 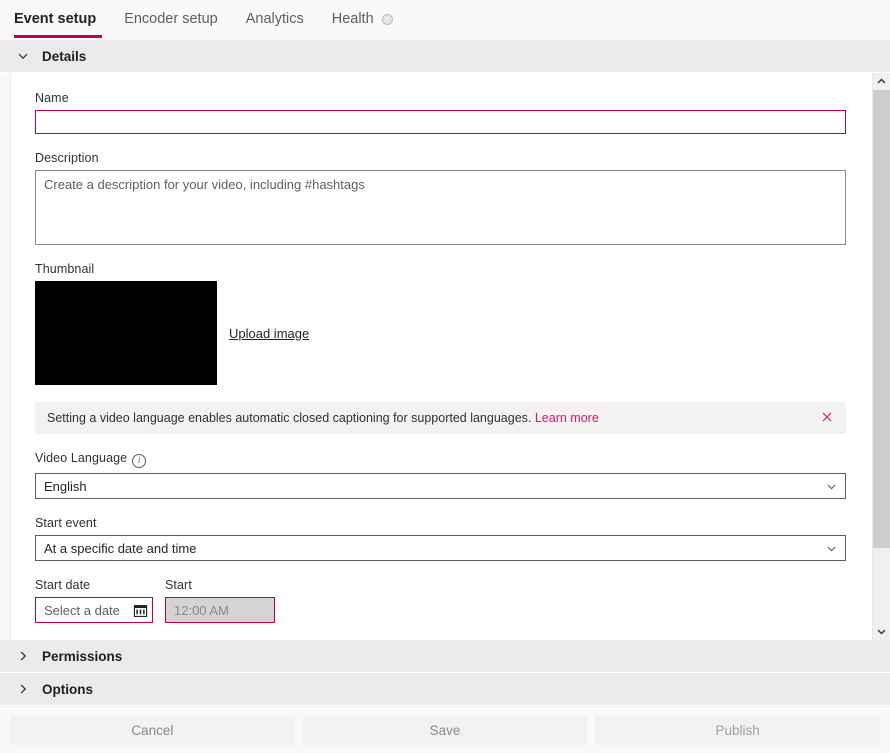 What do you see at coordinates (65, 486) in the screenshot?
I see `video-language-value: English` at bounding box center [65, 486].